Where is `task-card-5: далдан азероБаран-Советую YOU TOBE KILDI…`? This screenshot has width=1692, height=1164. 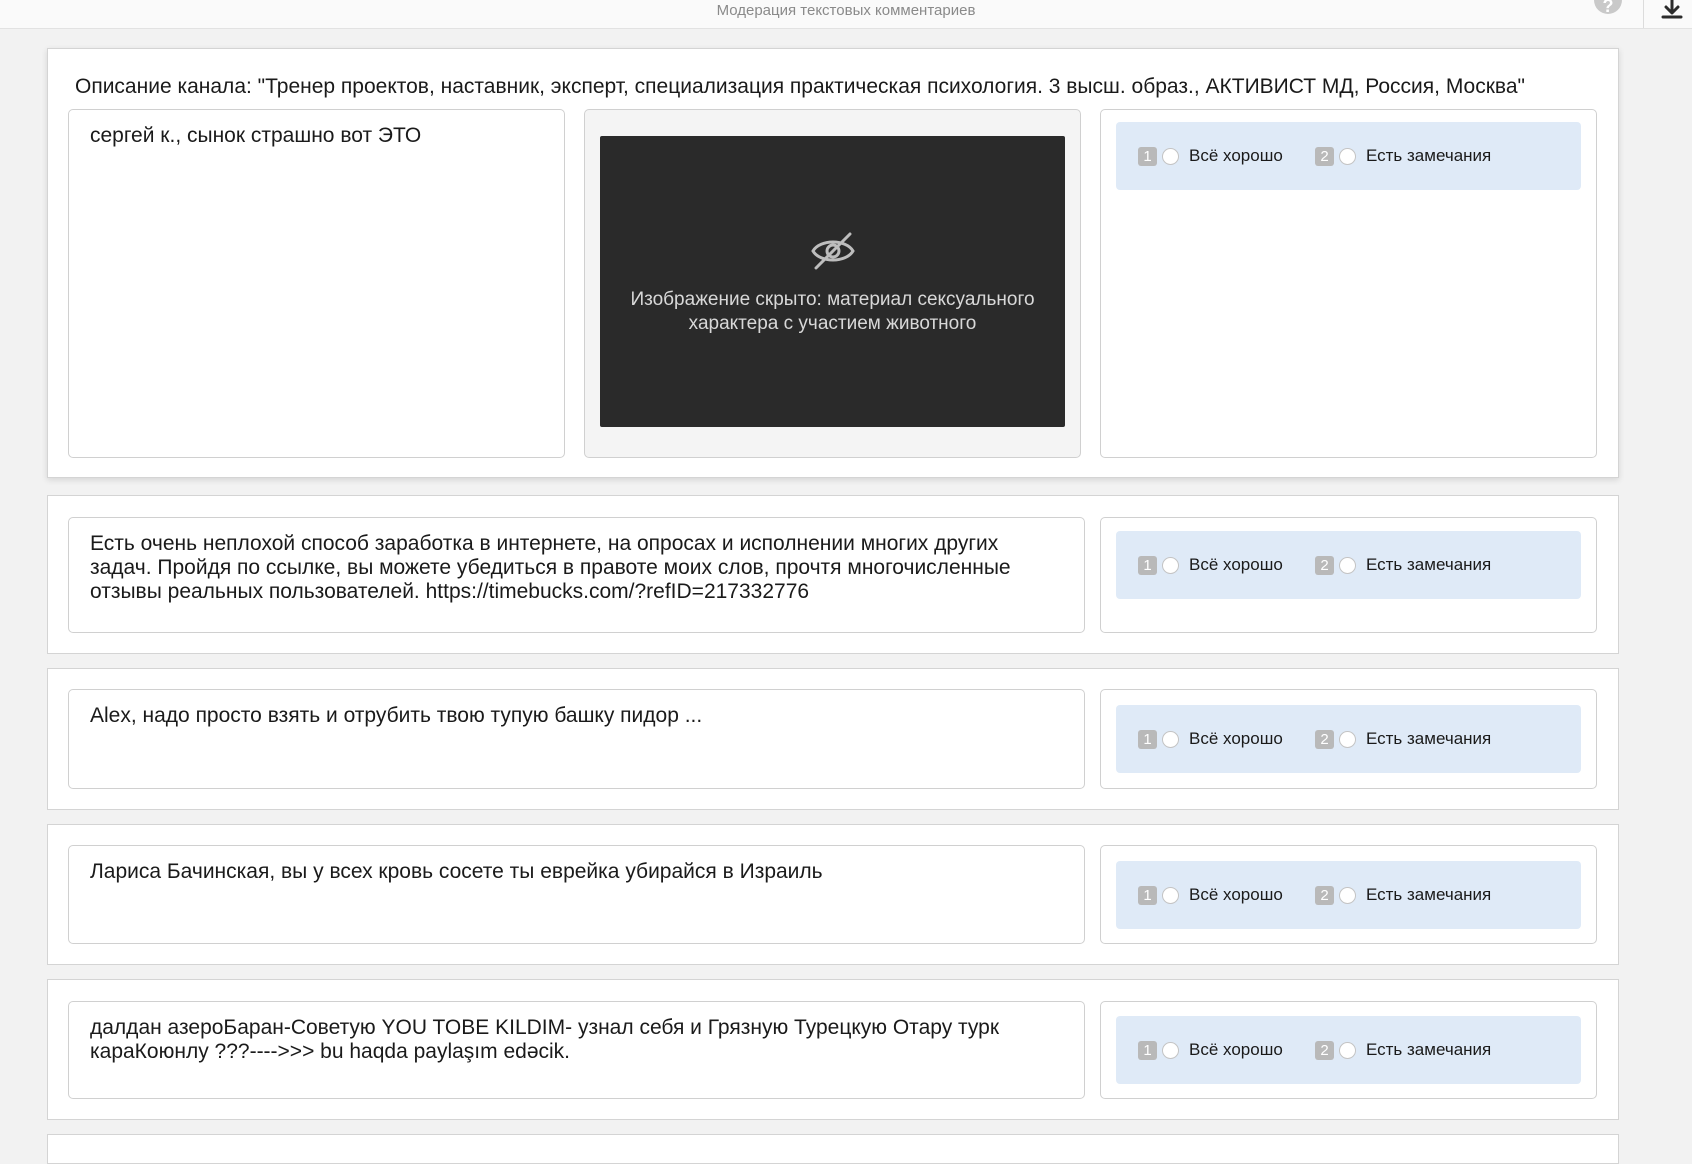 task-card-5: далдан азероБаран-Советую YOU TOBE KILDI… is located at coordinates (833, 1049).